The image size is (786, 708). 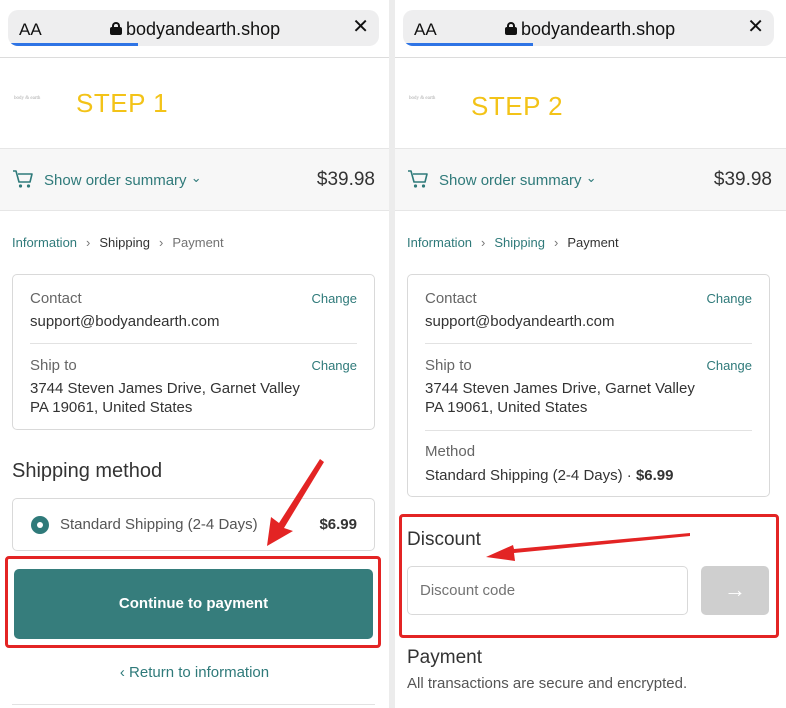 I want to click on shipping-method-title: Shipping method, so click(x=87, y=471).